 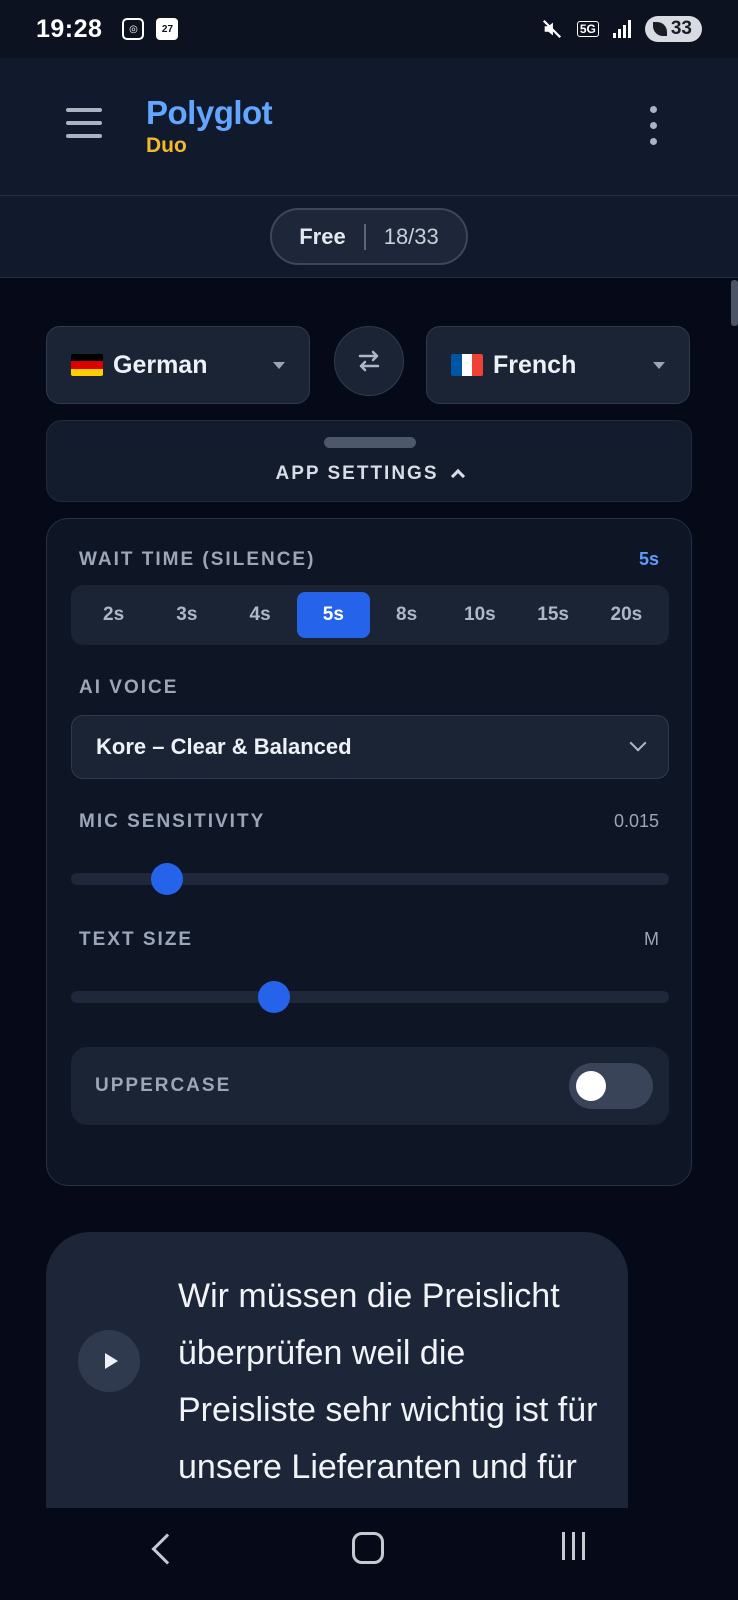 I want to click on mute-icon, so click(x=551, y=29).